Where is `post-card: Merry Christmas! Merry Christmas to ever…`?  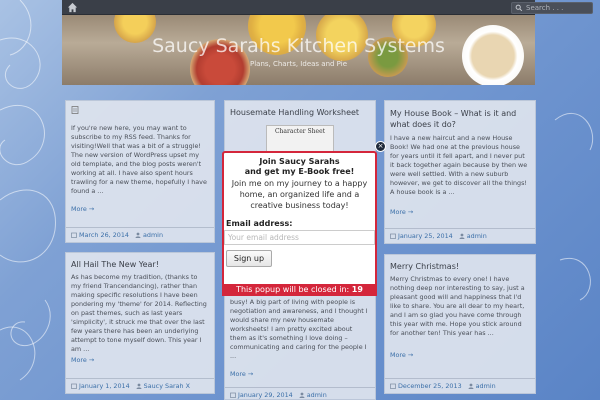
post-card: Merry Christmas! Merry Christmas to ever… is located at coordinates (460, 324).